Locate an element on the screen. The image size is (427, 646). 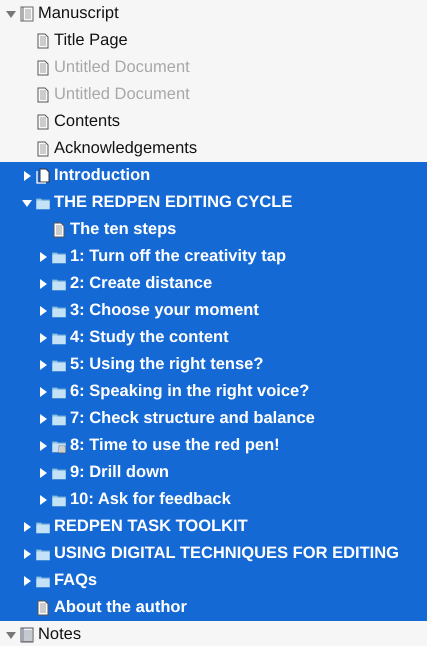
outline-row: 5: Using the right tense? is located at coordinates (213, 364).